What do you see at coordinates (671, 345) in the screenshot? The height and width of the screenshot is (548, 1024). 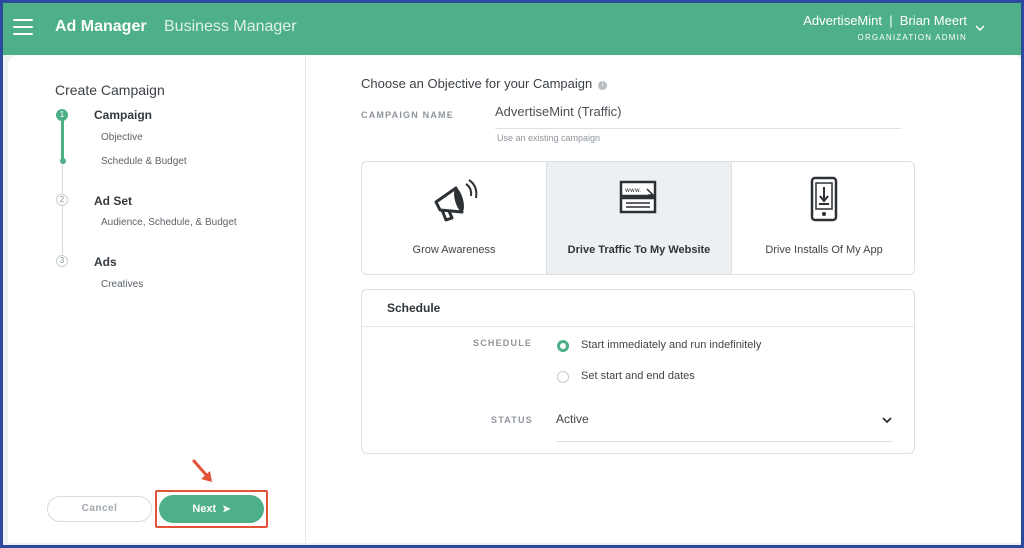 I see `radio-run-indefinitely-label: Start immediately and run indefinitely` at bounding box center [671, 345].